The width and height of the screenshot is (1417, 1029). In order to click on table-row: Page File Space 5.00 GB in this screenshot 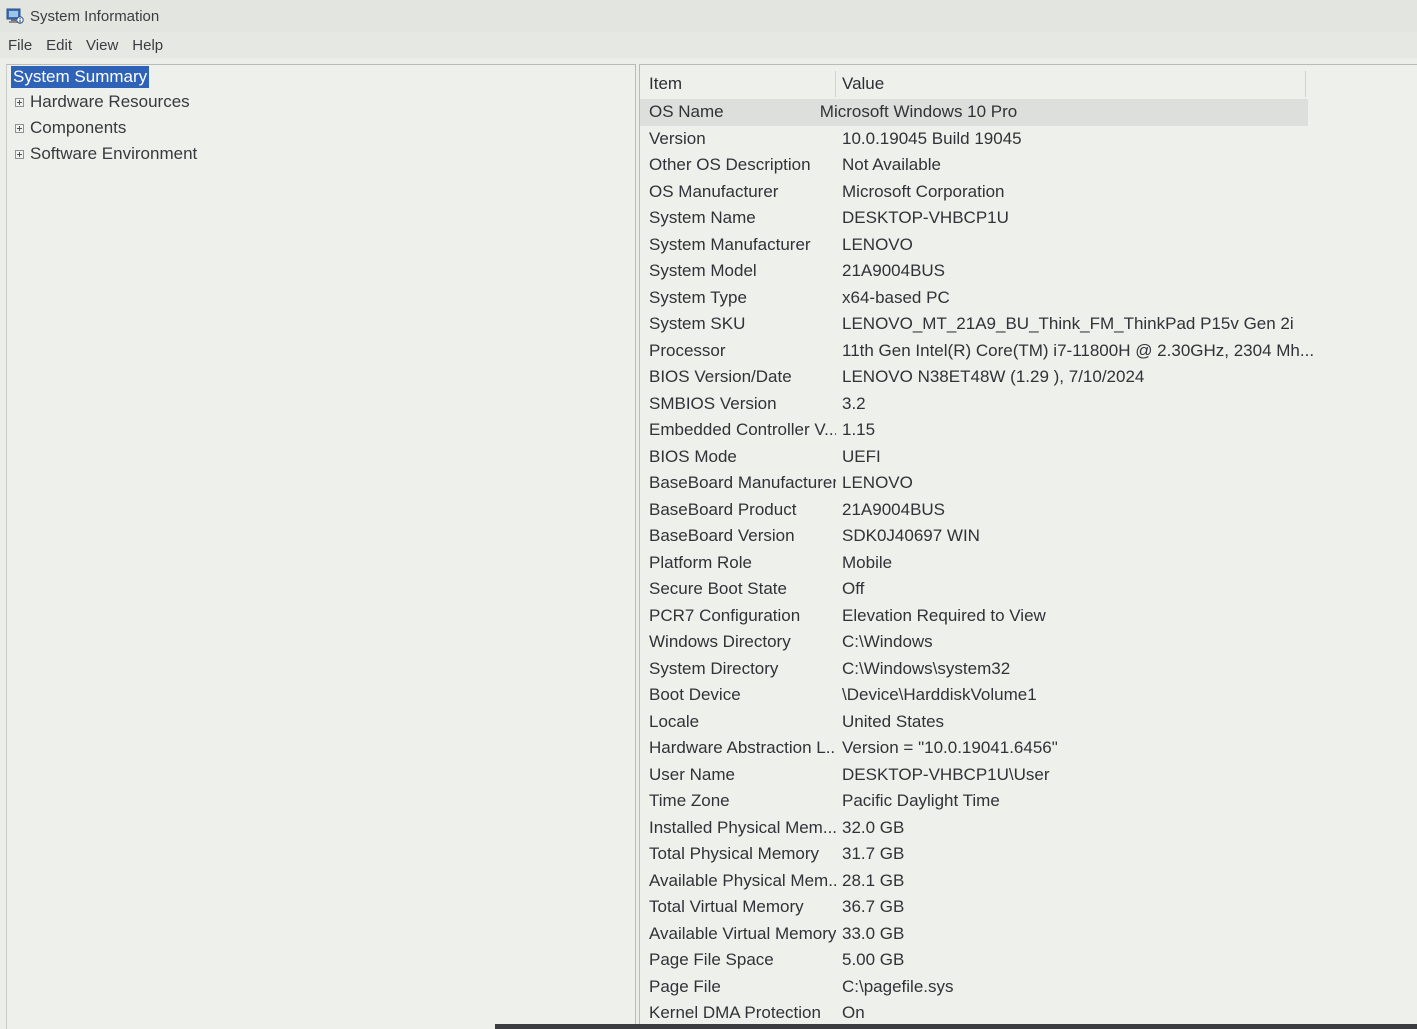, I will do `click(1028, 960)`.